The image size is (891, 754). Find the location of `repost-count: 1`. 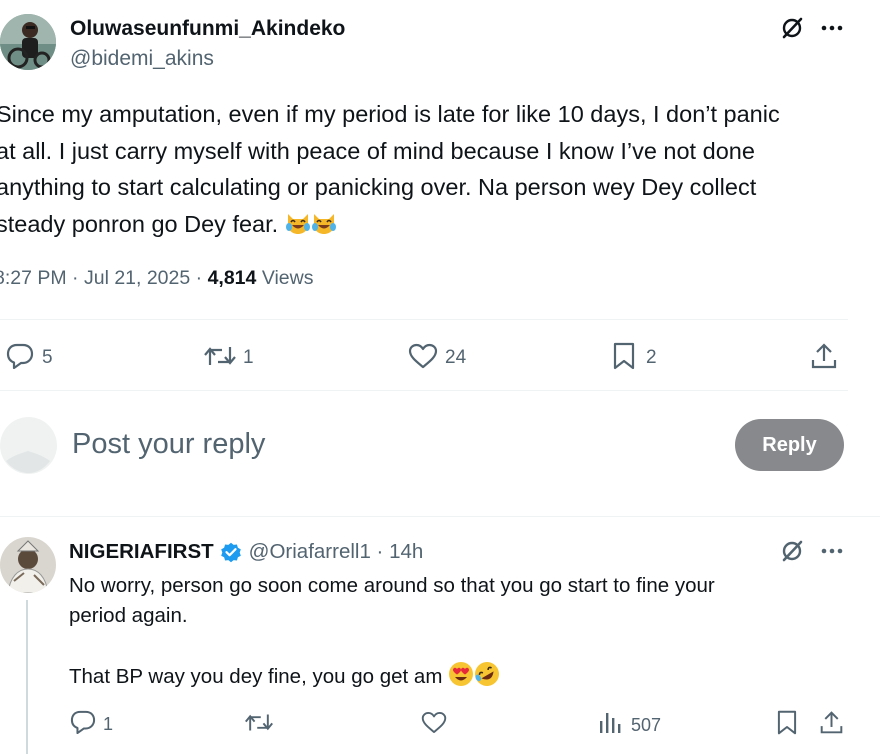

repost-count: 1 is located at coordinates (248, 357).